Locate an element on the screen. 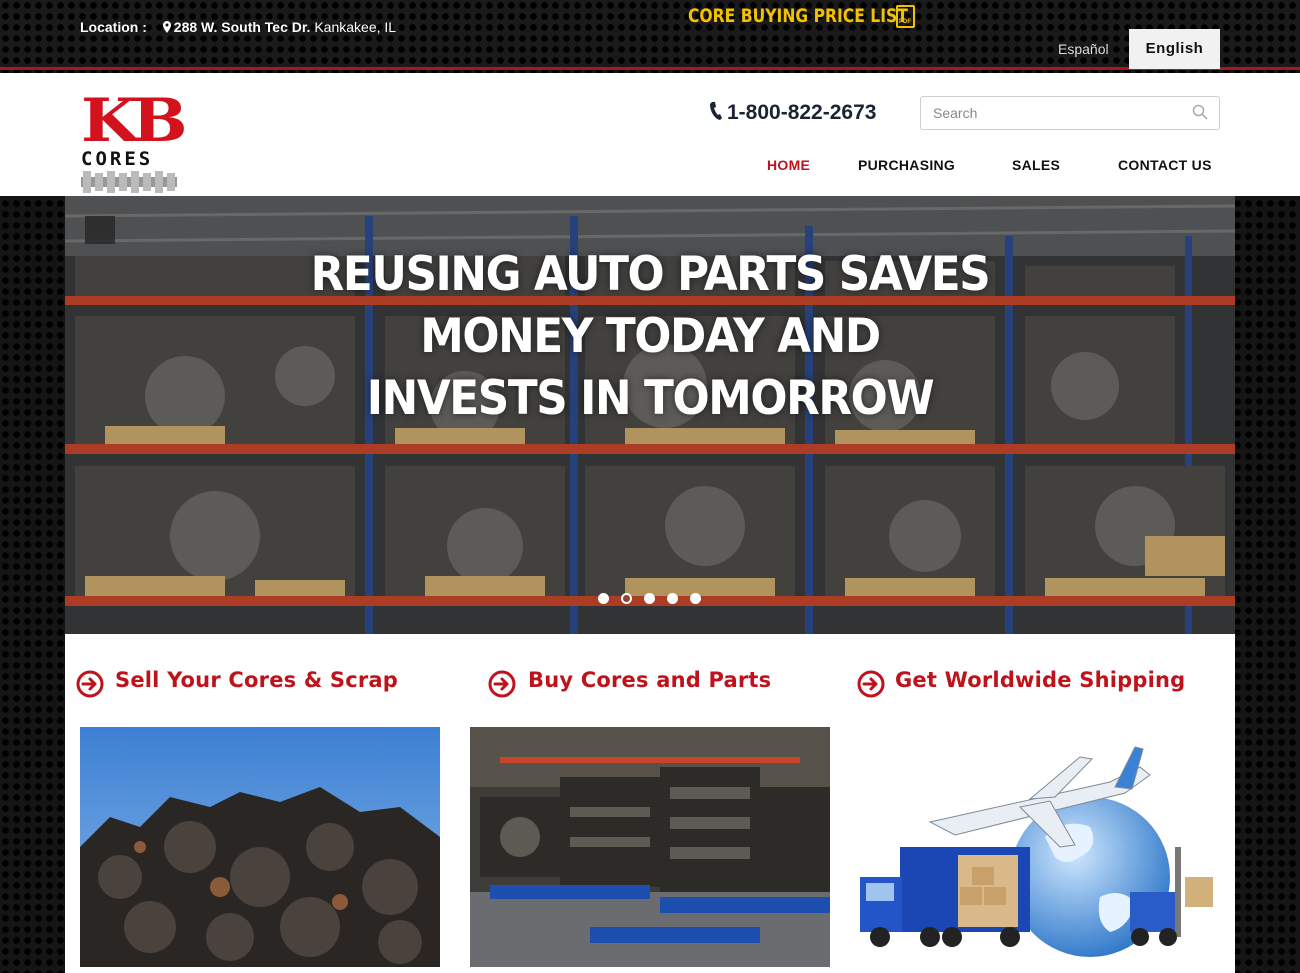  gear-strip-icon is located at coordinates (129, 182).